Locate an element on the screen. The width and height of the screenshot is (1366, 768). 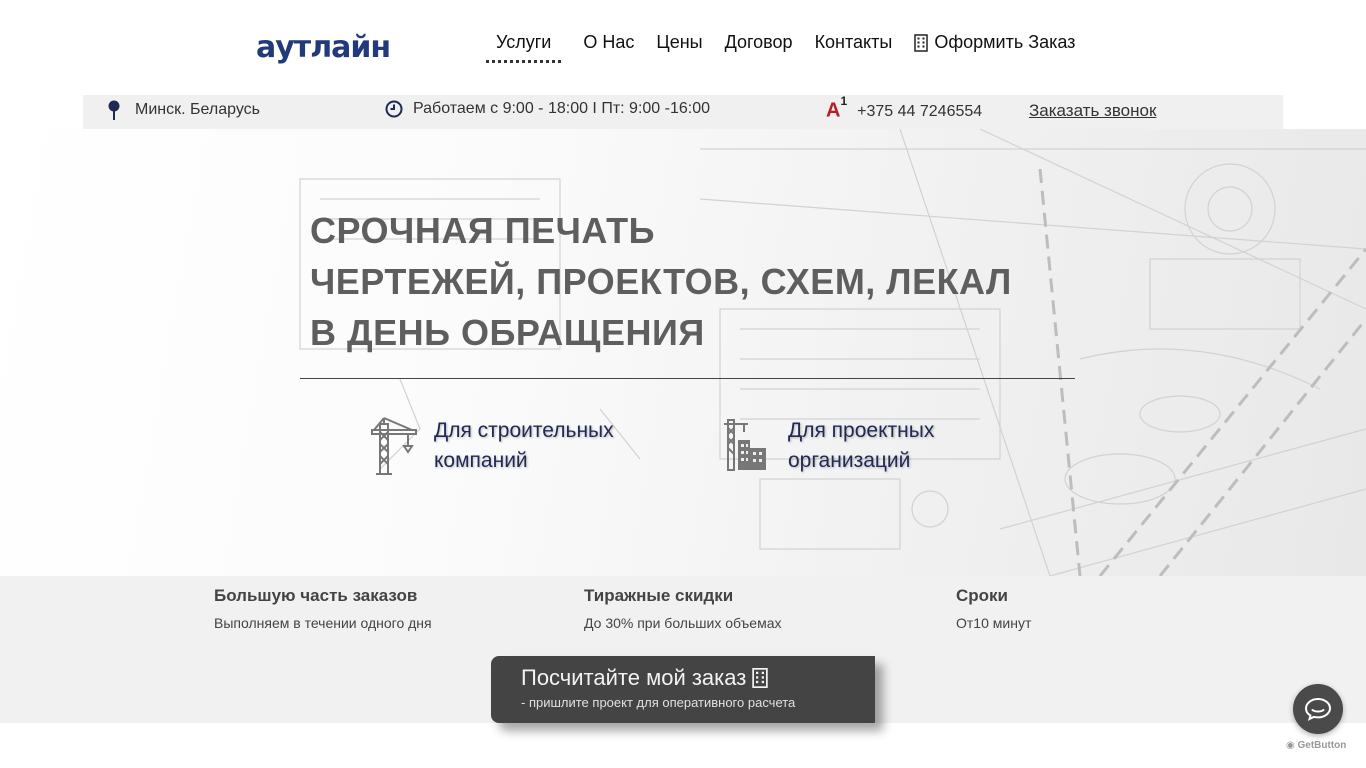
service-label: Для проектных организаций is located at coordinates (861, 445).